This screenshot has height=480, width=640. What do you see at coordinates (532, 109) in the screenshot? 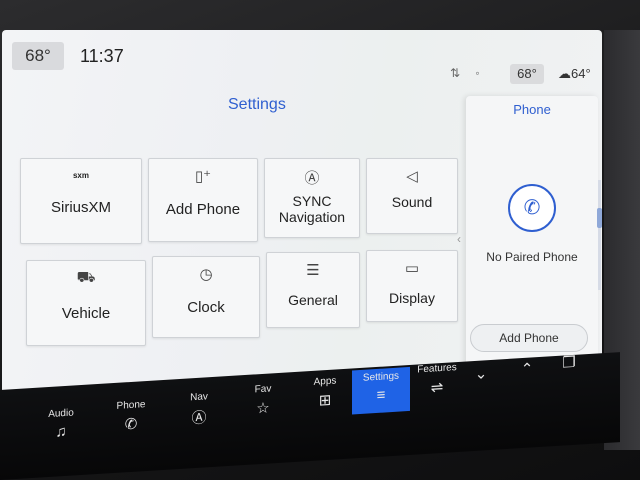
I see `phone-panel-title: Phone` at bounding box center [532, 109].